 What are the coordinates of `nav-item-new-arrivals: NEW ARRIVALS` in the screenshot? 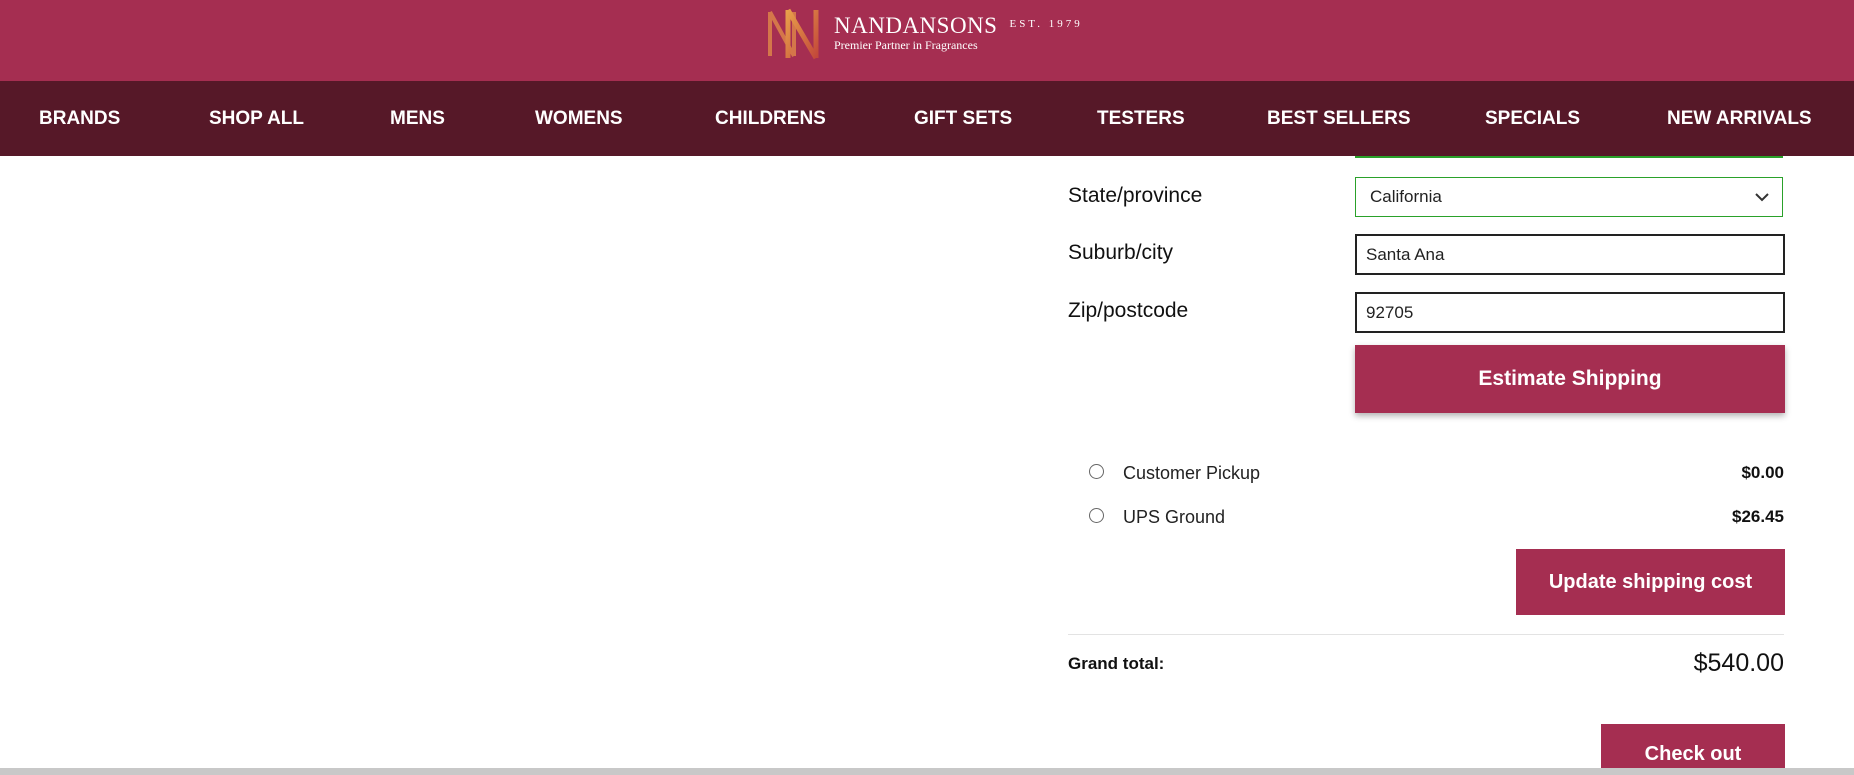 It's located at (1739, 118).